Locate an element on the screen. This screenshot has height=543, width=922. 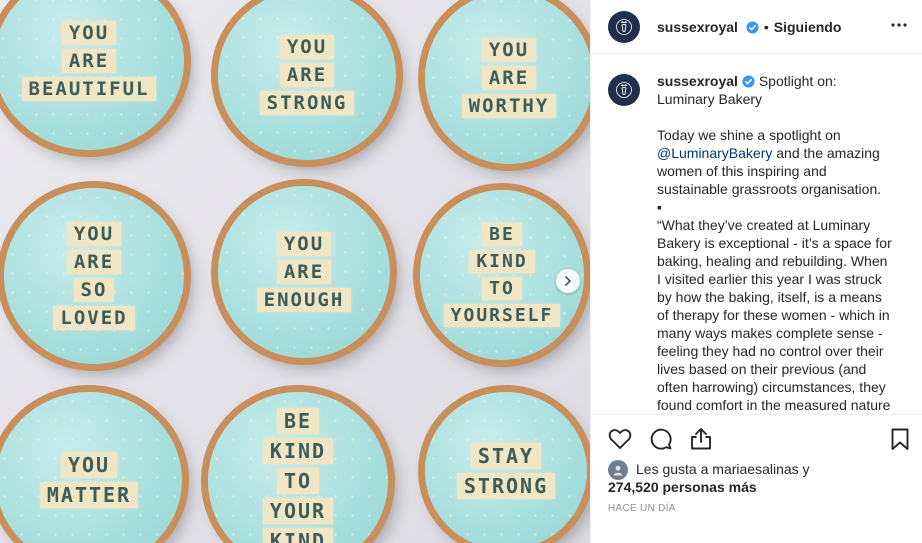
mention-link: @LuminaryBakery is located at coordinates (714, 153).